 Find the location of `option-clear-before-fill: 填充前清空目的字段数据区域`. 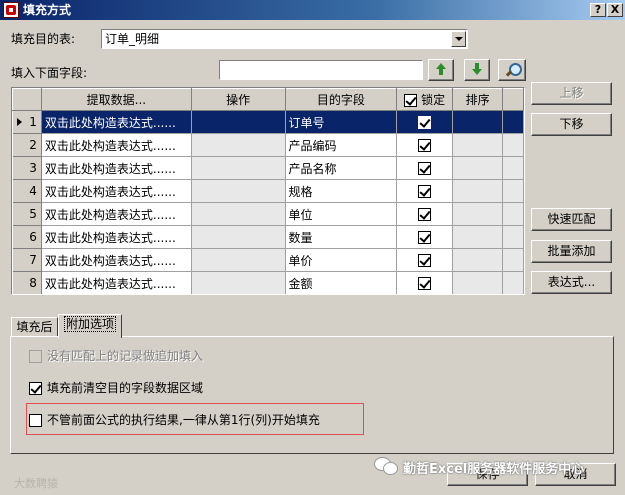

option-clear-before-fill: 填充前清空目的字段数据区域 is located at coordinates (116, 388).